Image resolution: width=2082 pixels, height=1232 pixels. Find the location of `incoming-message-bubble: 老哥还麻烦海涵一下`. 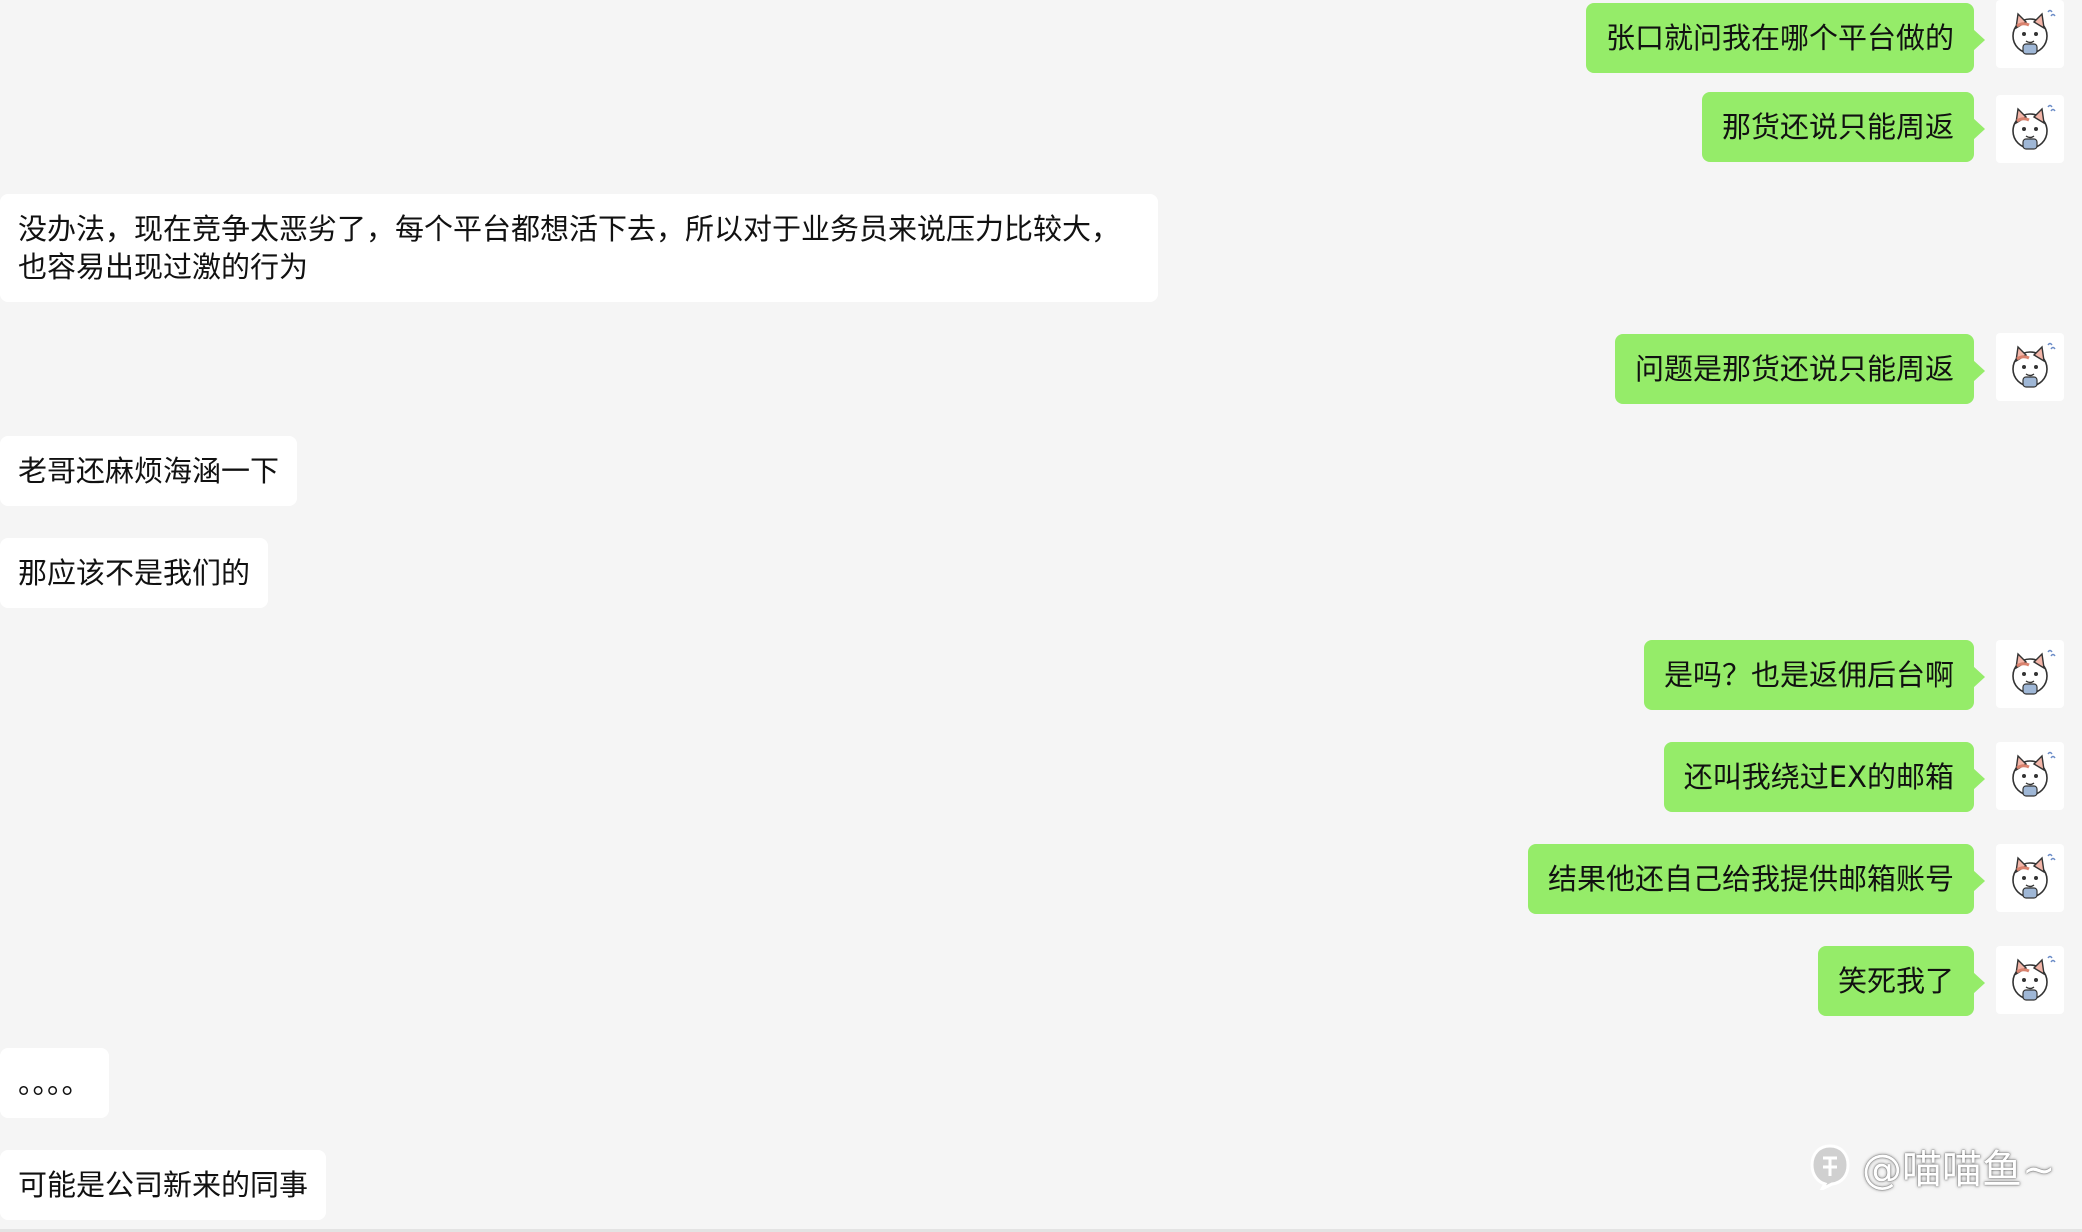

incoming-message-bubble: 老哥还麻烦海涵一下 is located at coordinates (149, 471).